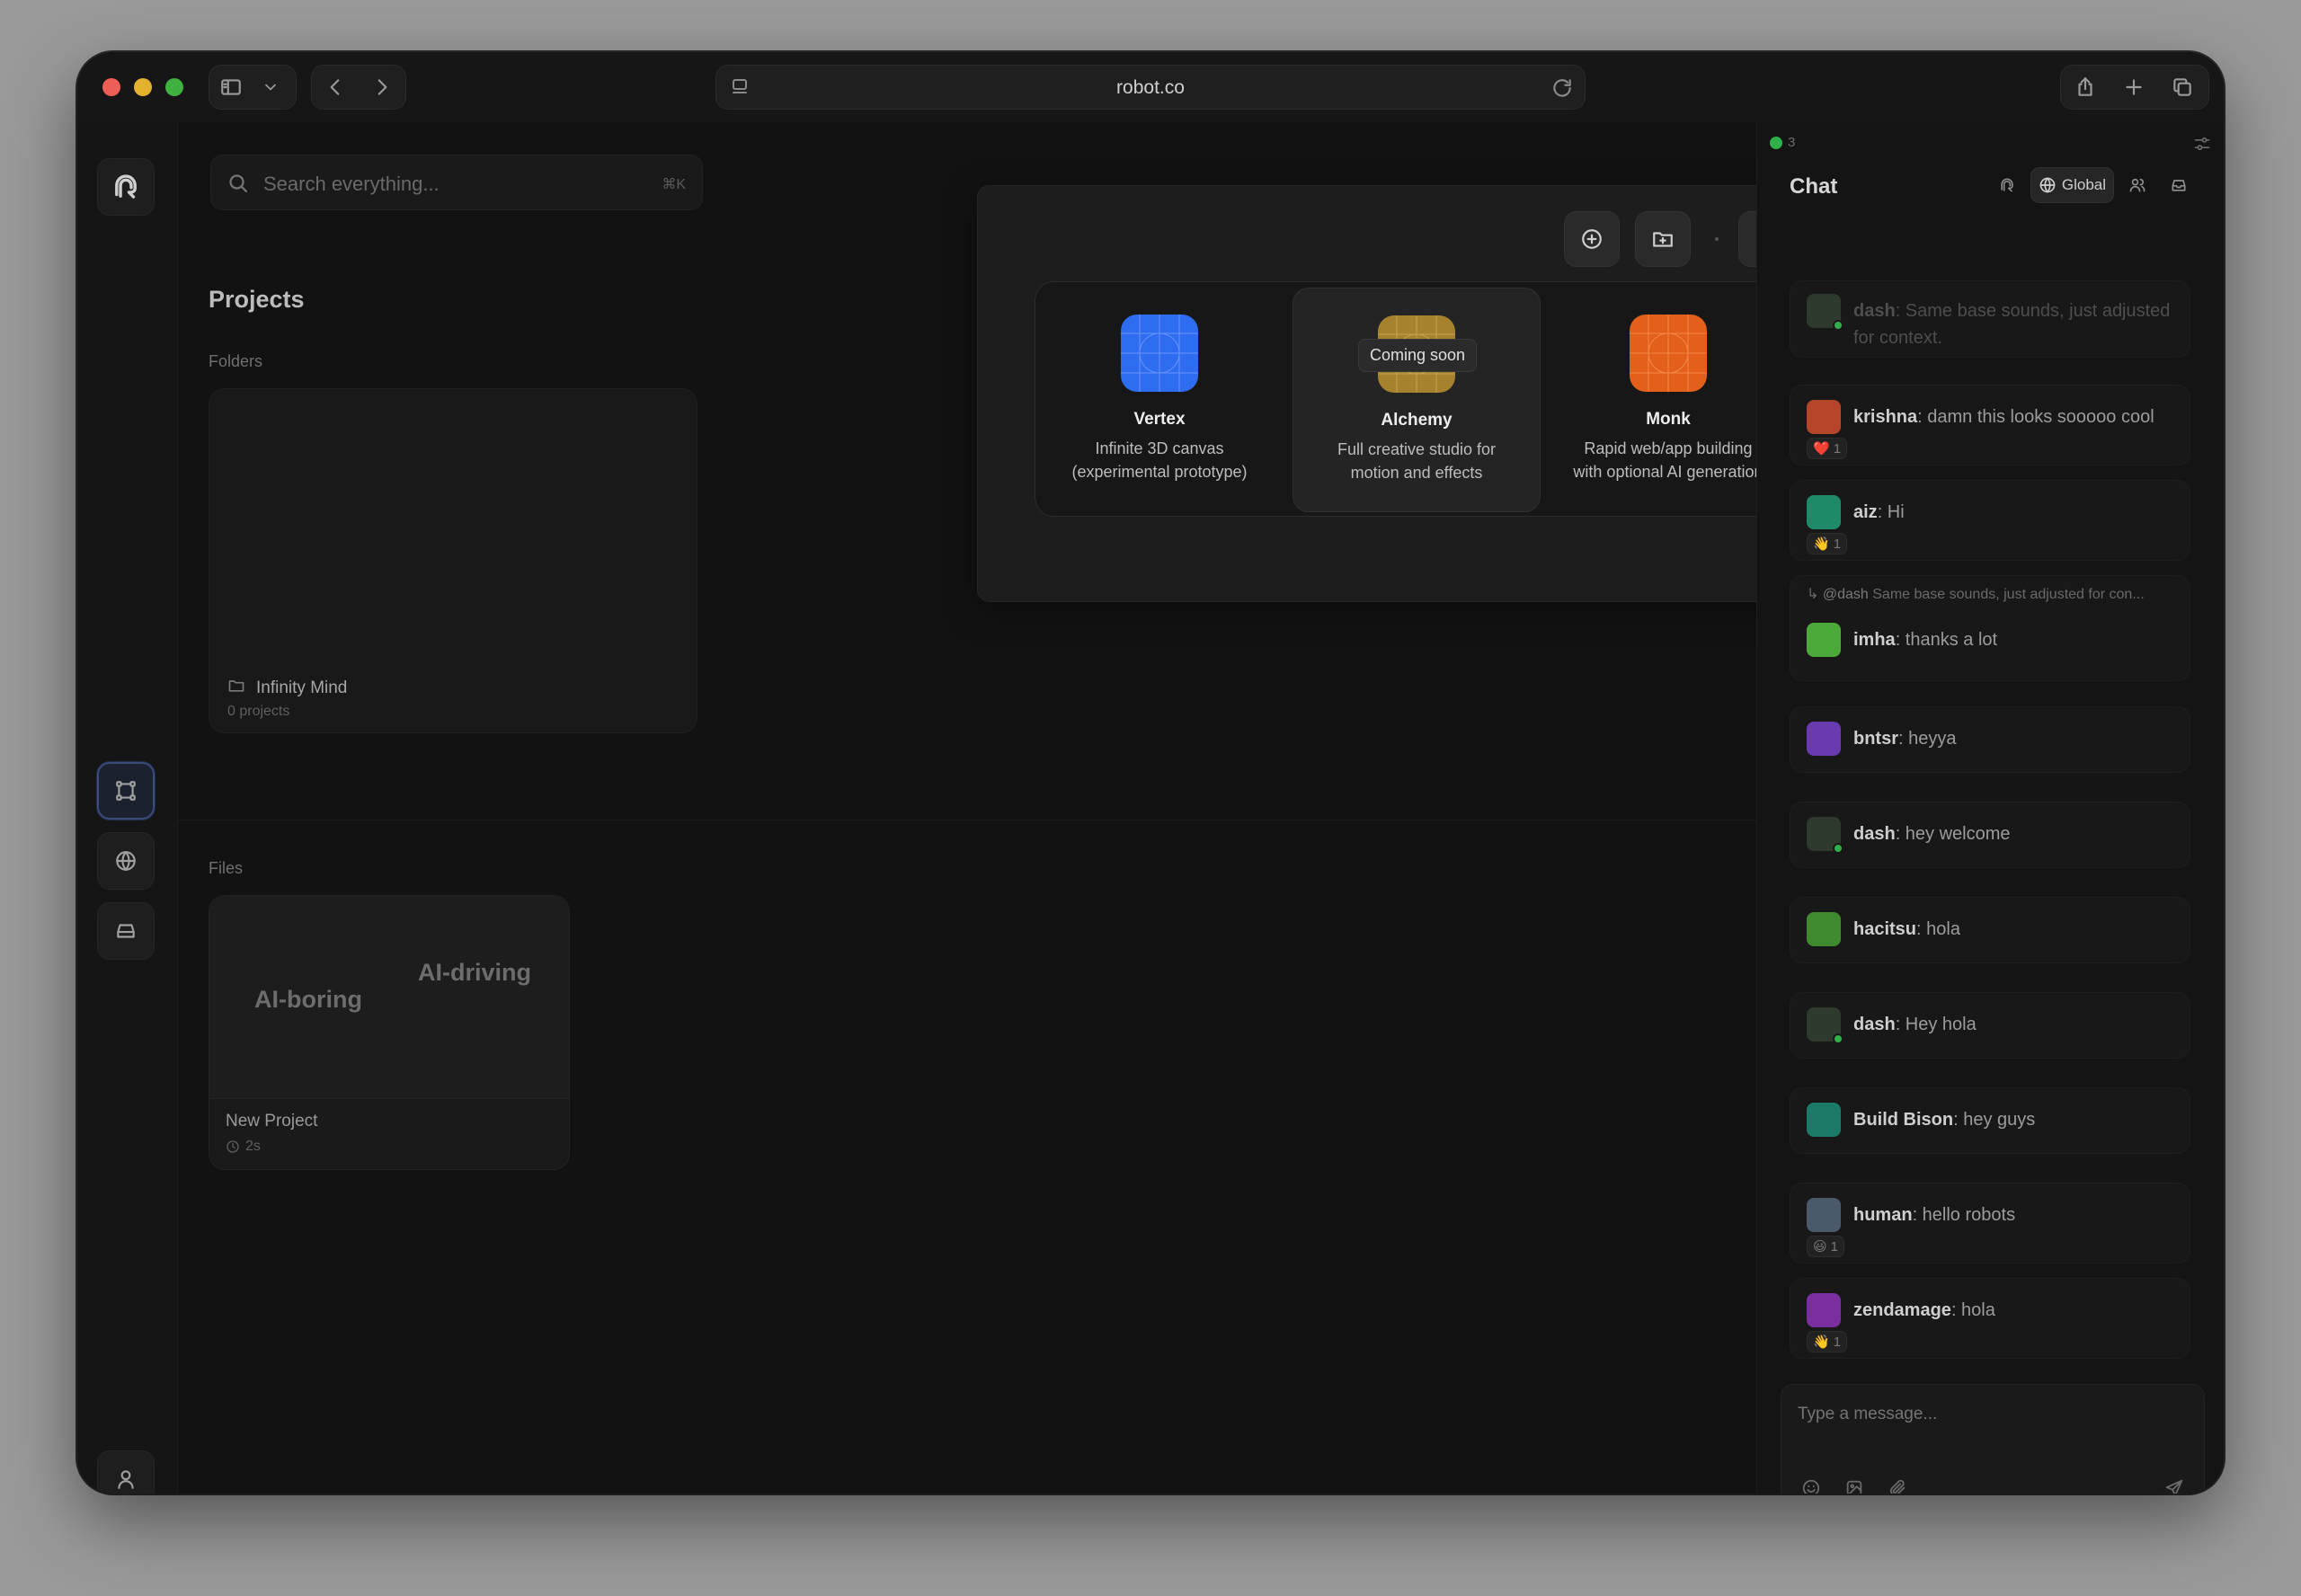 The height and width of the screenshot is (1596, 2301). Describe the element at coordinates (287, 688) in the screenshot. I see `folder-name-row: Infinity Mind` at that location.